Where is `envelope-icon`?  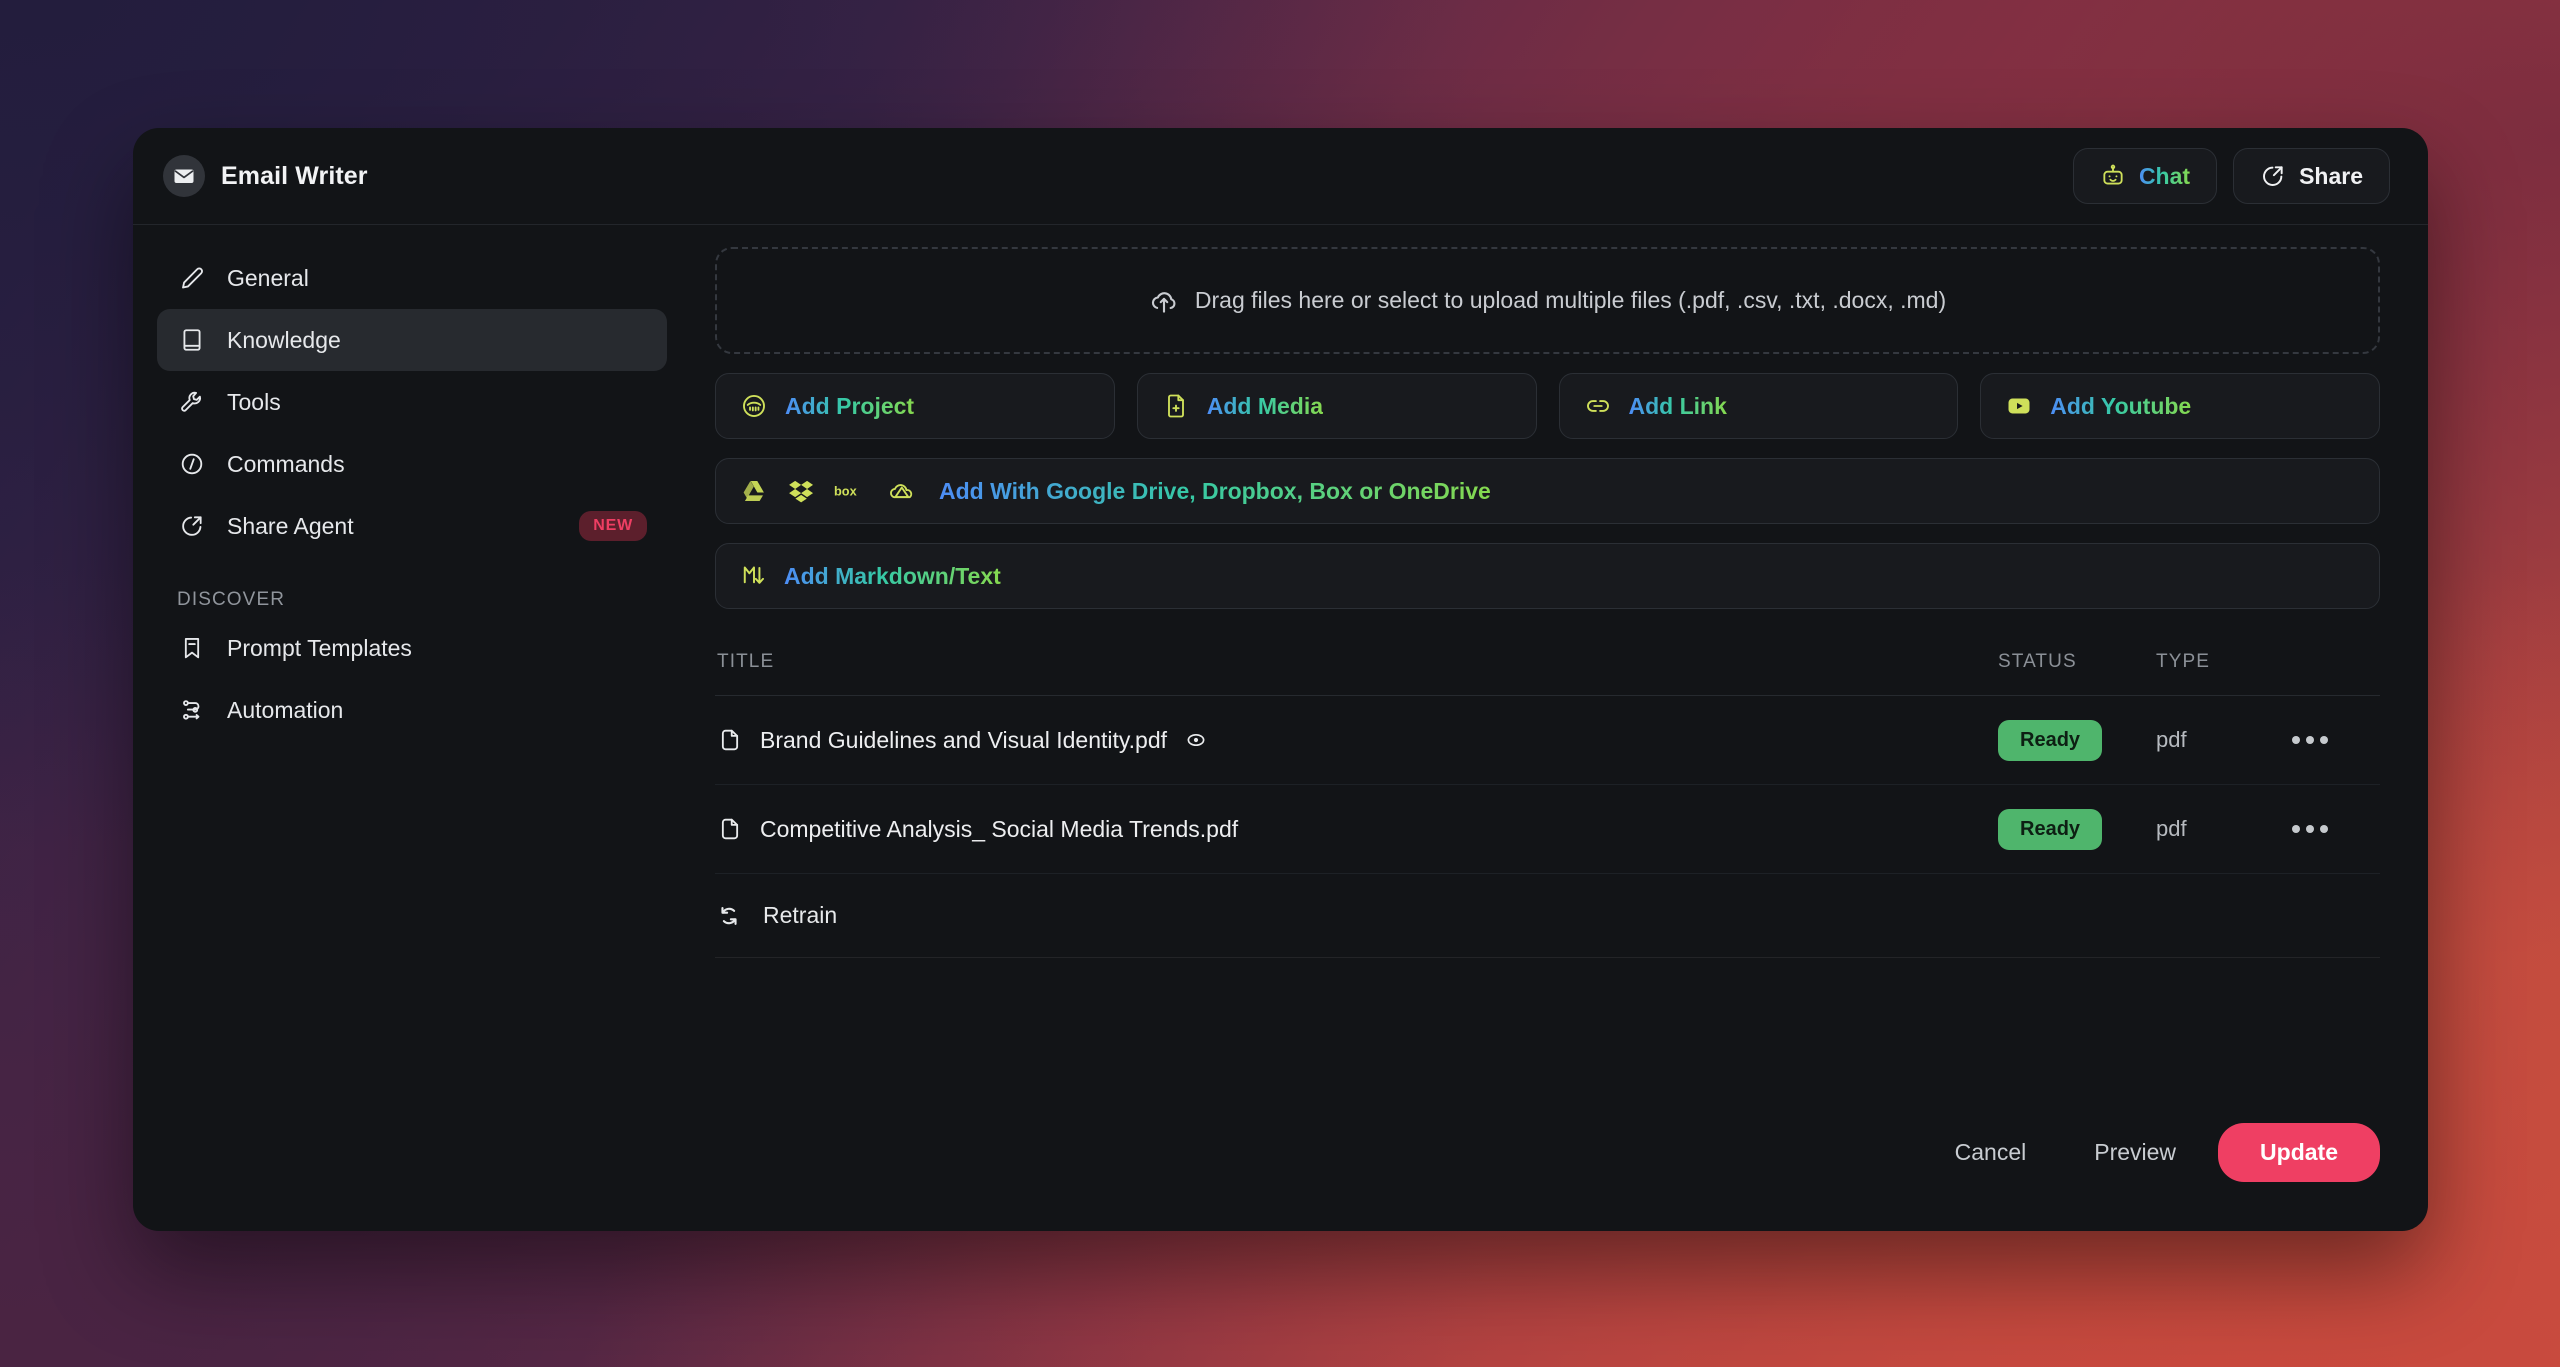
envelope-icon is located at coordinates (184, 176).